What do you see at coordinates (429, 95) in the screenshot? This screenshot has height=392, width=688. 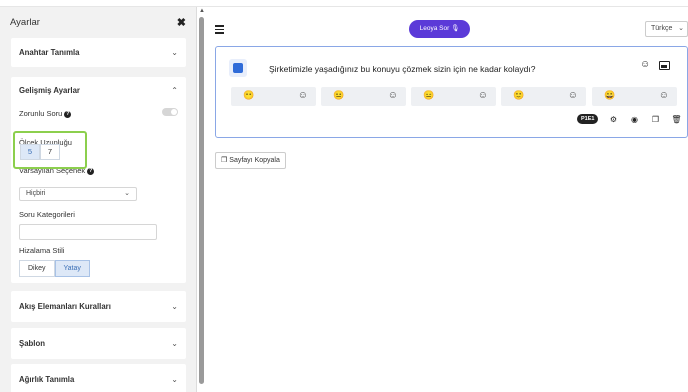 I see `face-icon: 😑` at bounding box center [429, 95].